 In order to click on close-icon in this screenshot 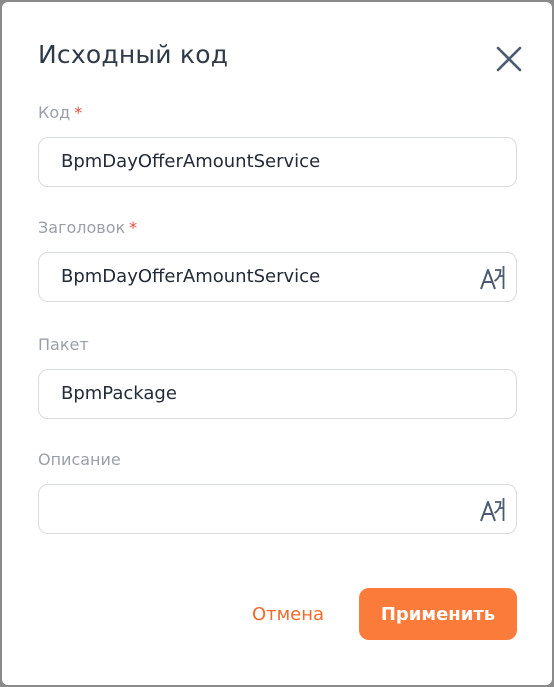, I will do `click(509, 59)`.